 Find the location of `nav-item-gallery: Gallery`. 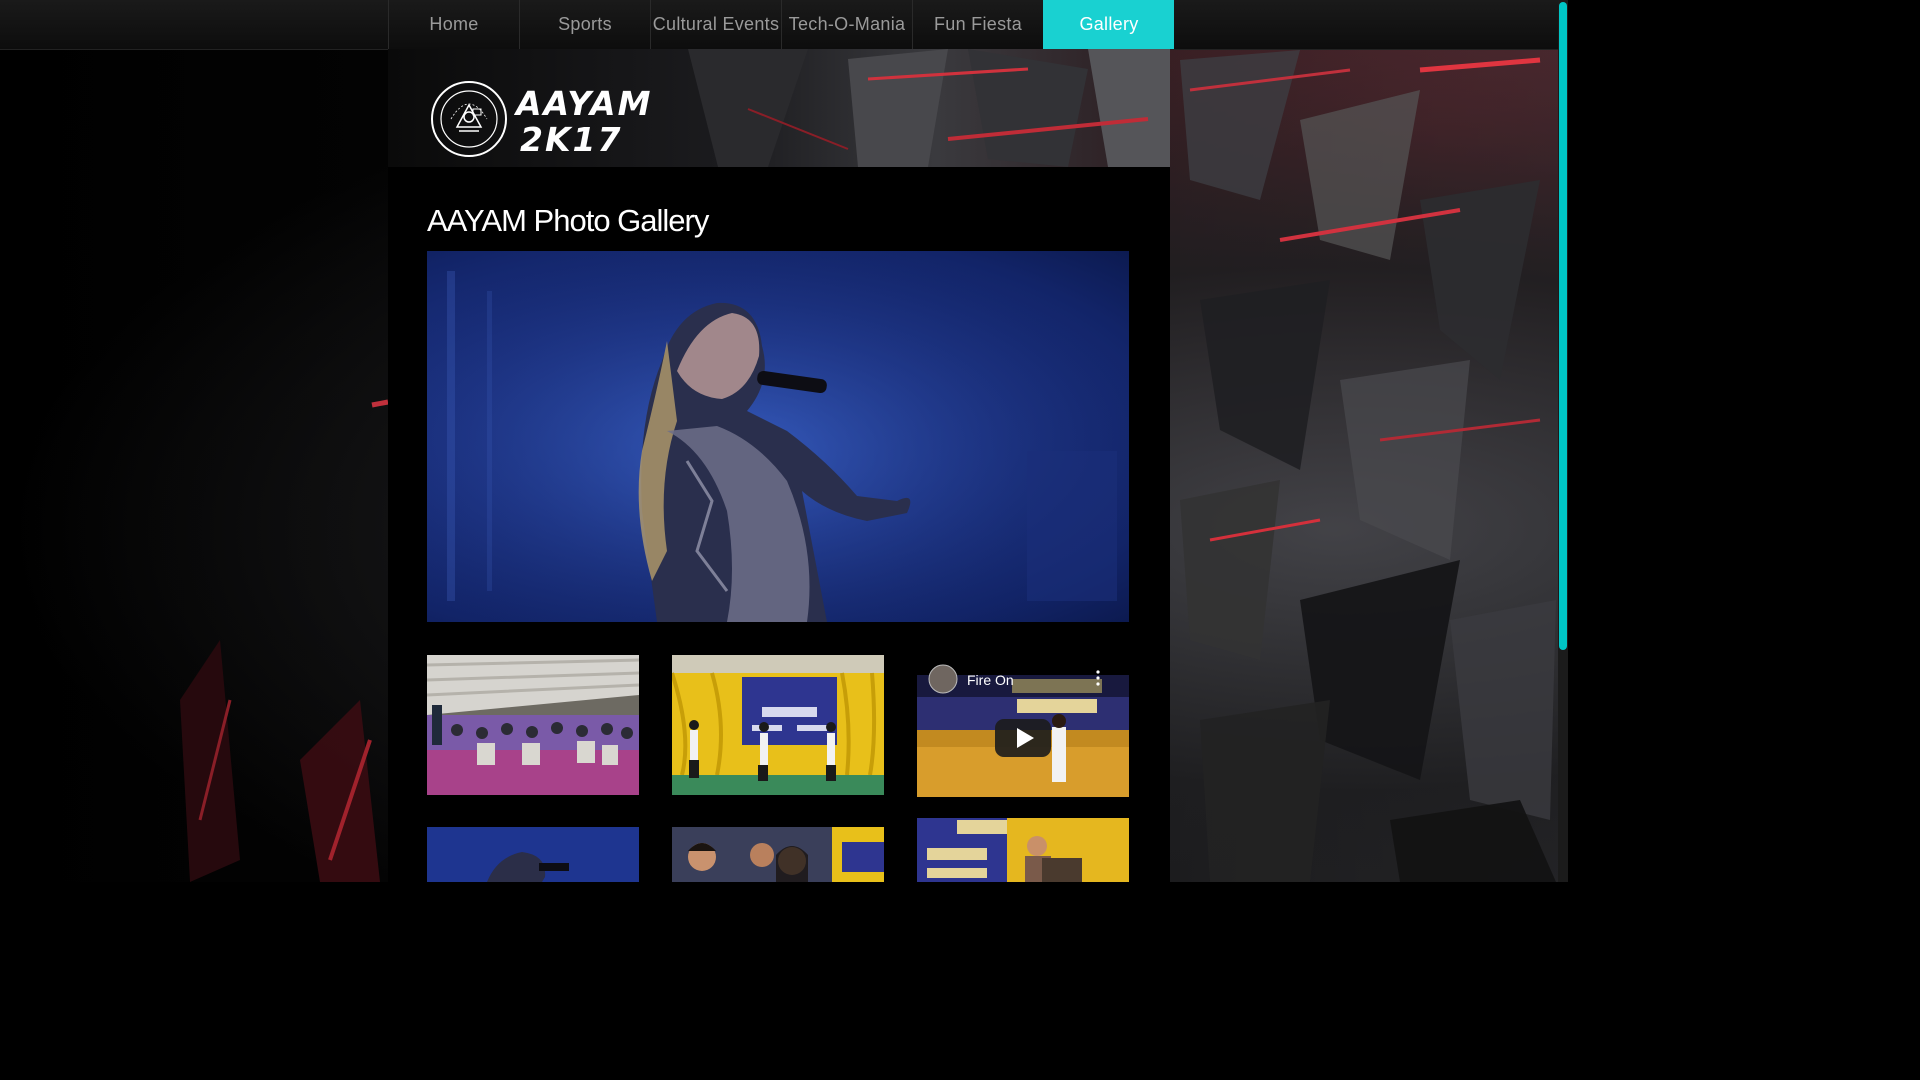

nav-item-gallery: Gallery is located at coordinates (1108, 24).